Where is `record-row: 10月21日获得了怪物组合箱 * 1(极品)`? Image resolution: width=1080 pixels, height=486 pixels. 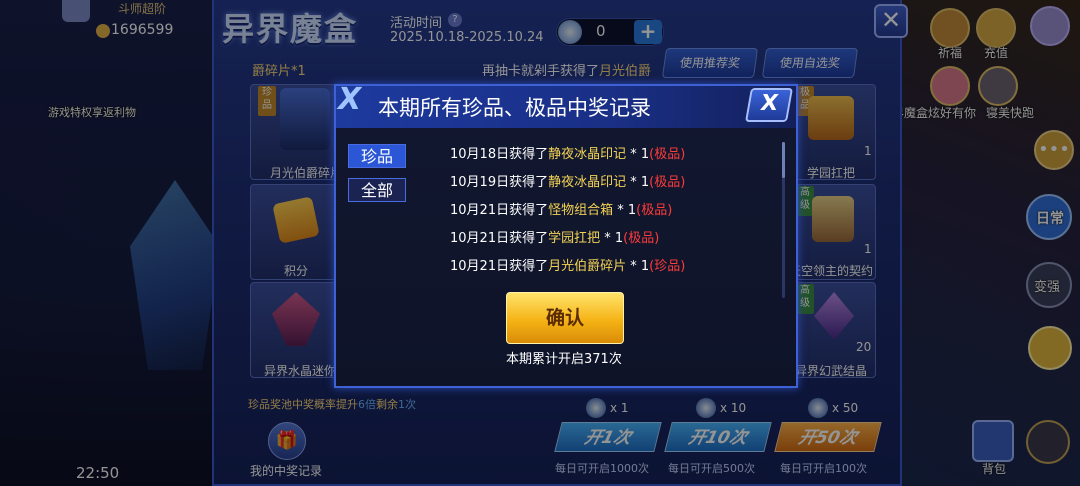 record-row: 10月21日获得了怪物组合箱 * 1(极品) is located at coordinates (561, 208).